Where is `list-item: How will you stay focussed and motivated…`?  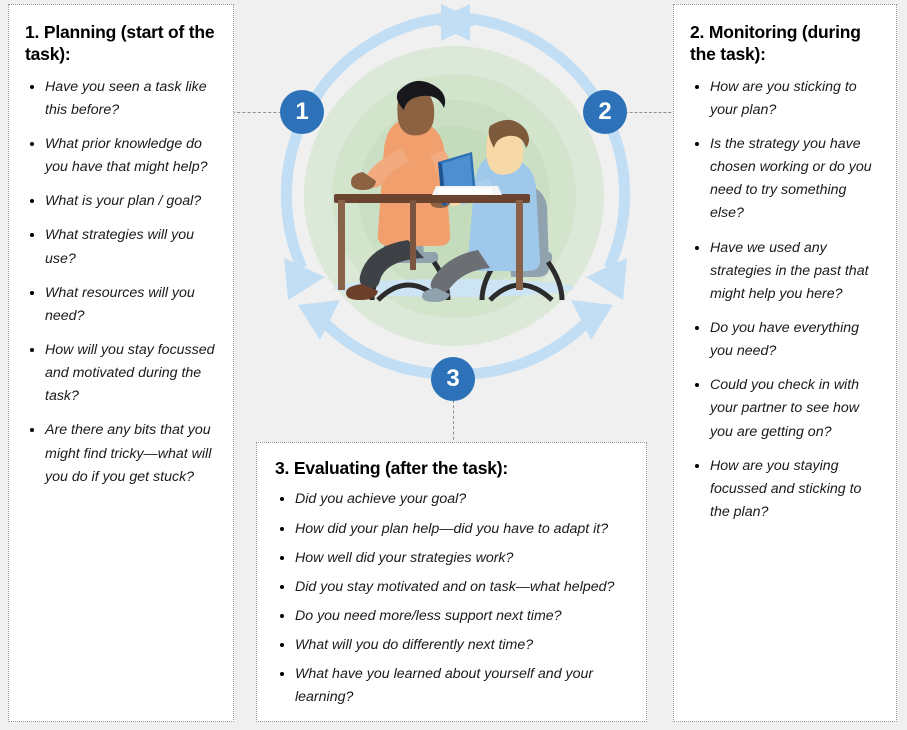 list-item: How will you stay focussed and motivated… is located at coordinates (121, 373).